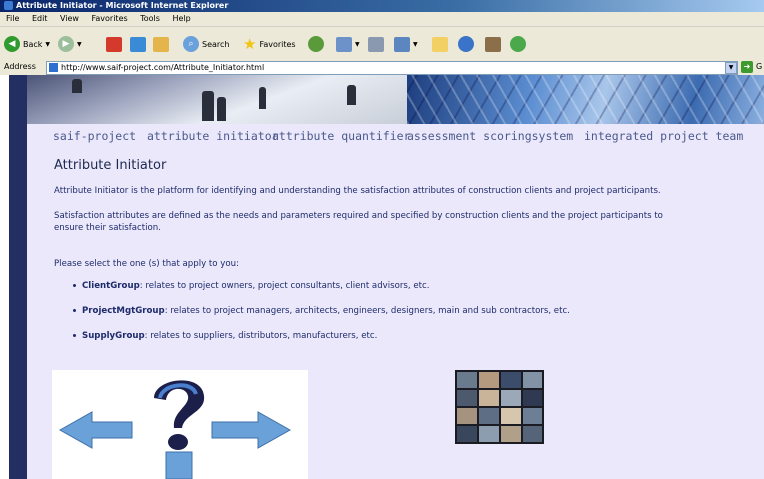 This screenshot has width=764, height=479. What do you see at coordinates (585, 99) in the screenshot?
I see `banner-building-image` at bounding box center [585, 99].